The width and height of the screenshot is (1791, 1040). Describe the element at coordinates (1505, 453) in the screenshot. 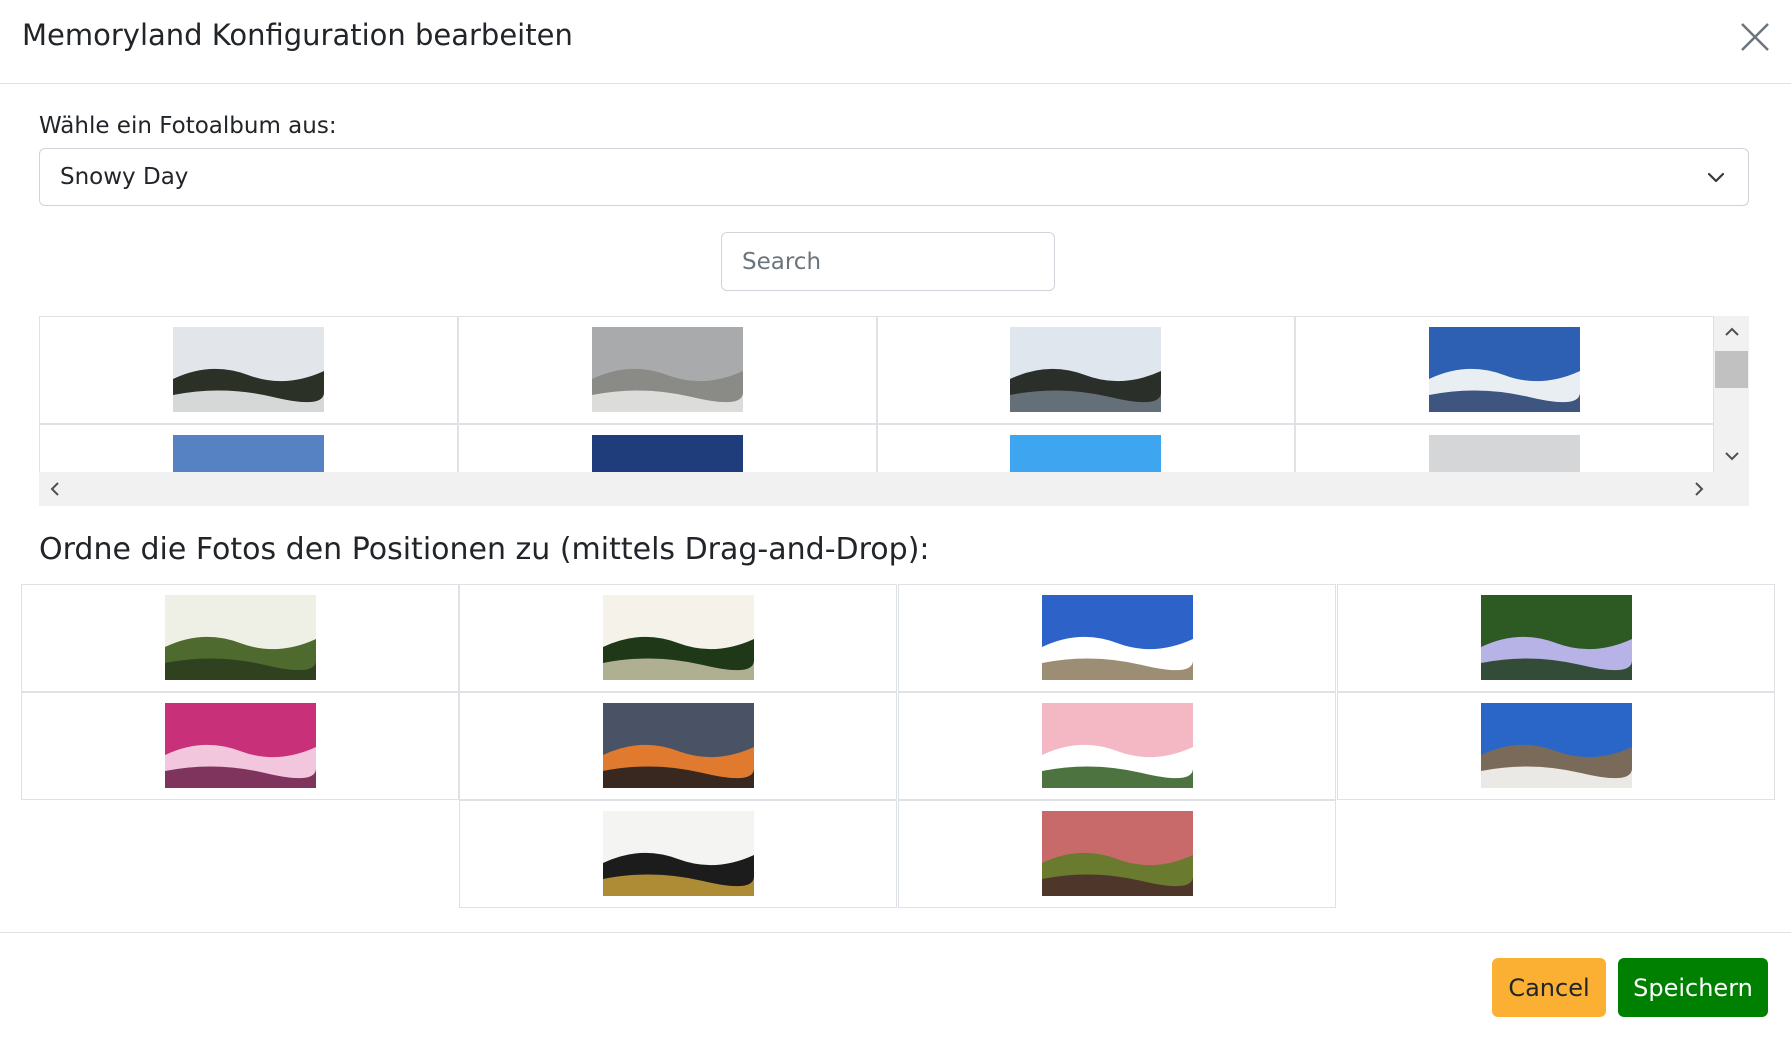

I see `snowy-hilltop-photo` at that location.